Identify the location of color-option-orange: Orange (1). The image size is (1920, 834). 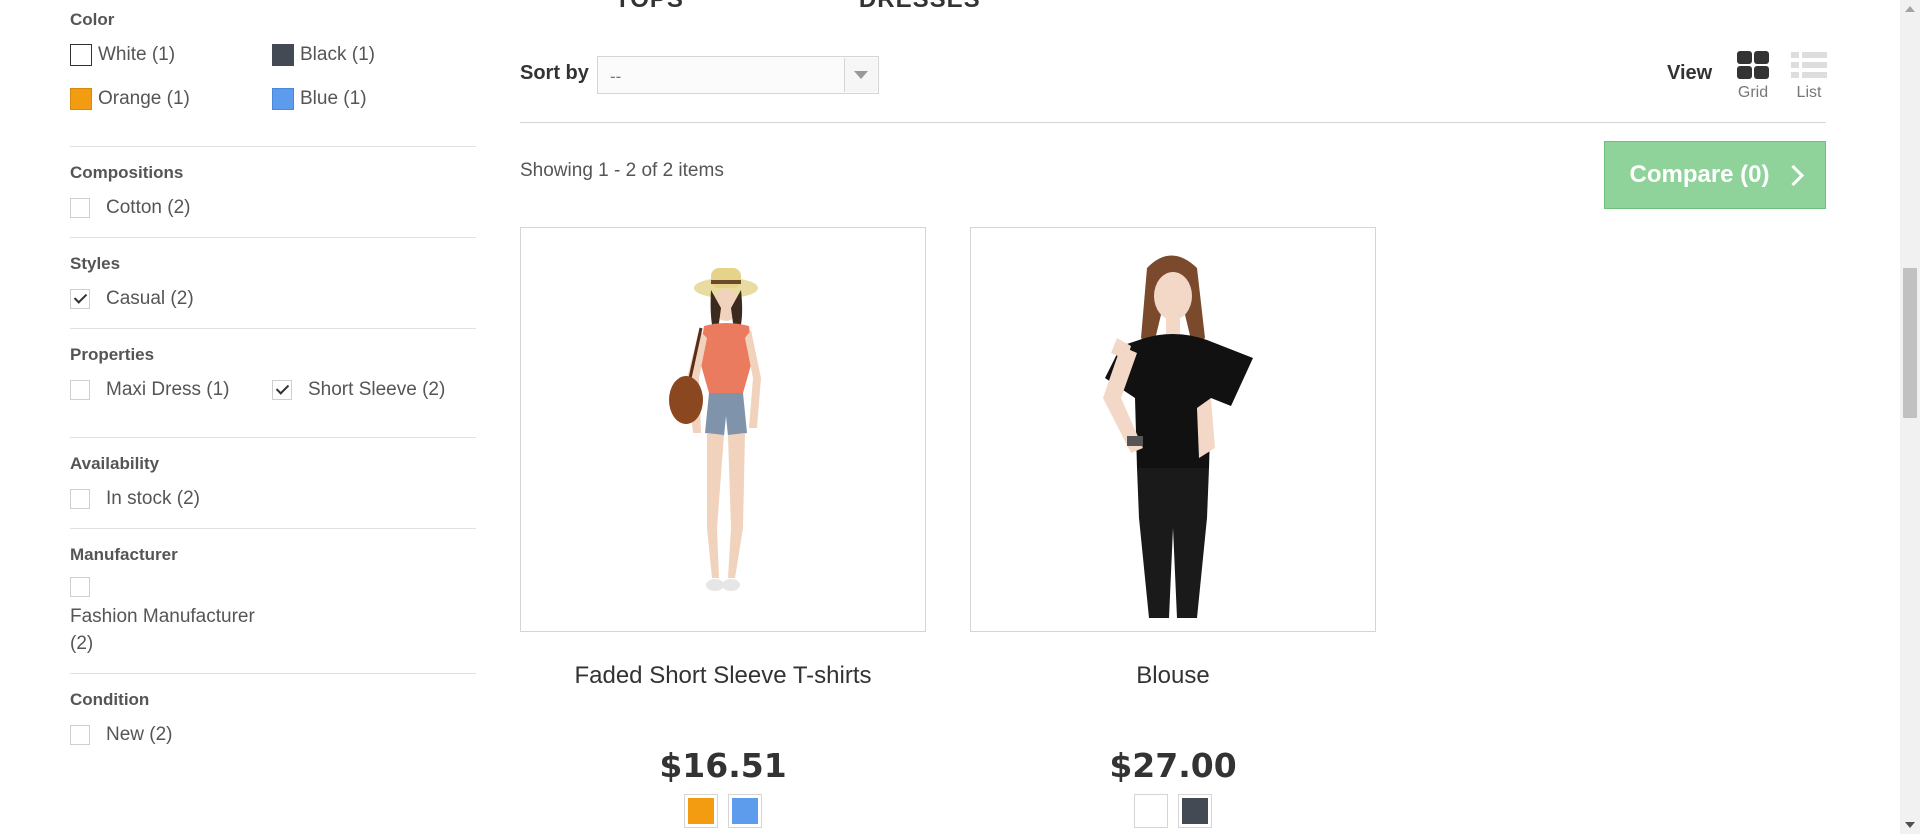
(171, 99).